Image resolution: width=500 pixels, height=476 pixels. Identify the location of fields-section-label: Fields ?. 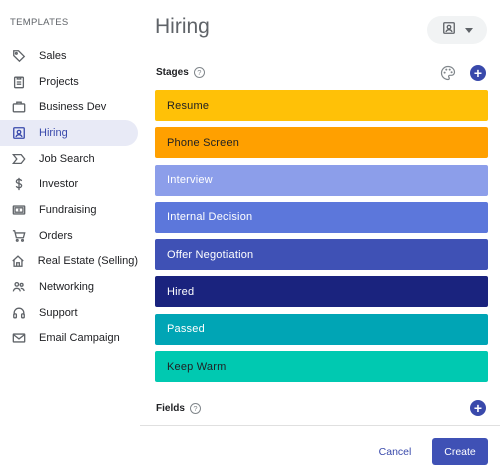
(178, 408).